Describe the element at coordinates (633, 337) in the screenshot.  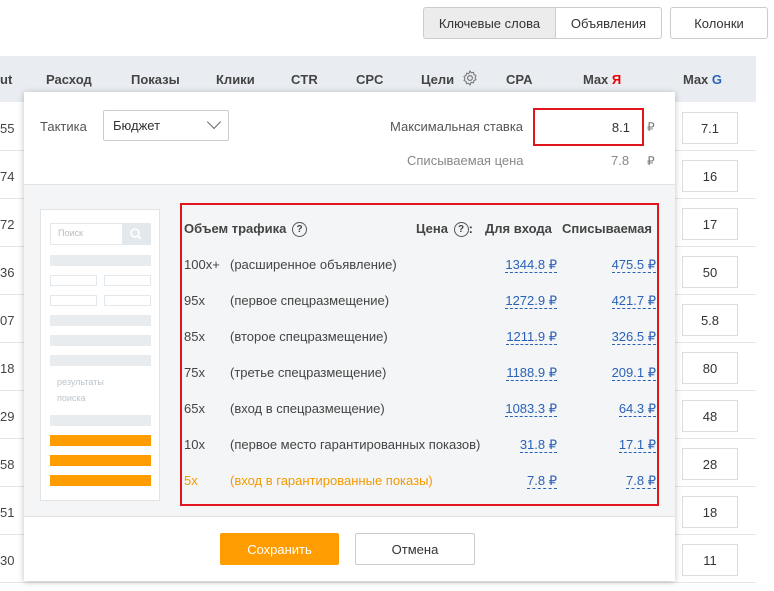
I see `charged-price-link: 326.5 ₽` at that location.